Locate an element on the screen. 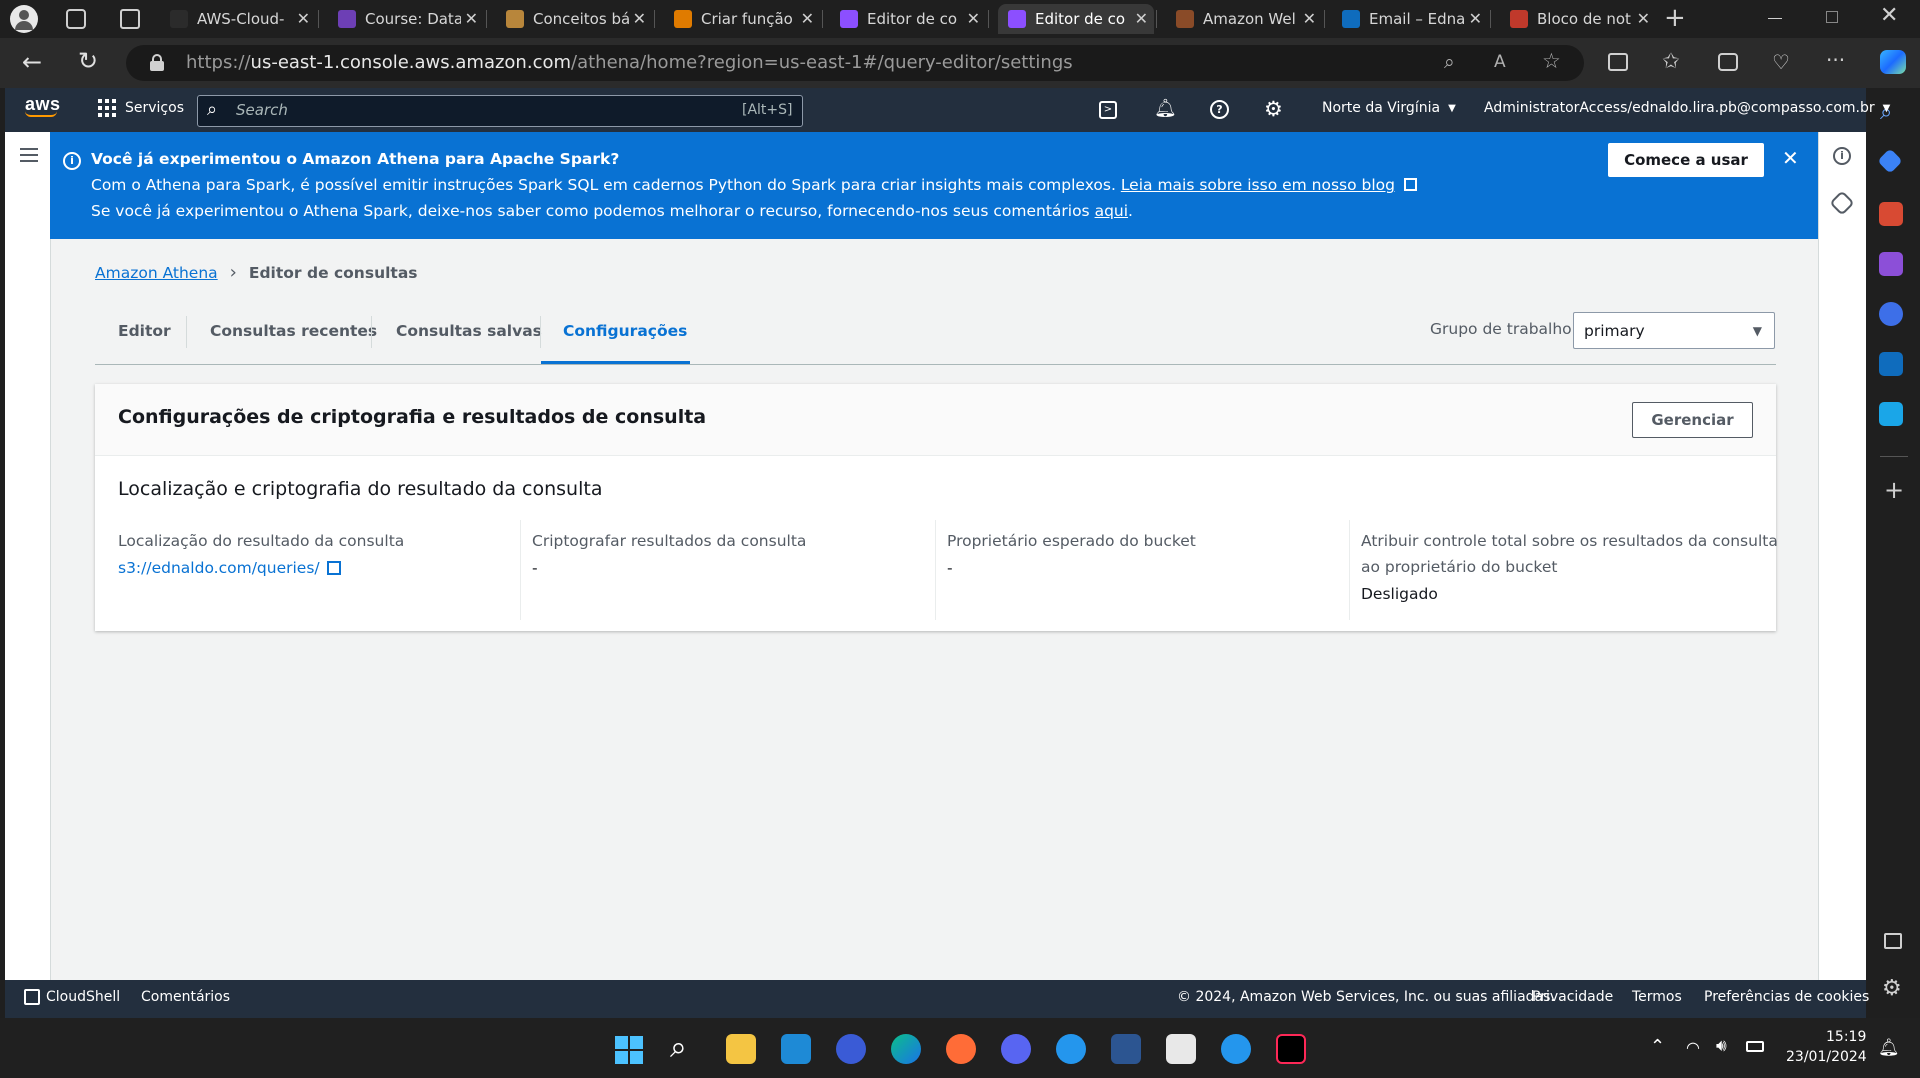 This screenshot has width=1920, height=1078. browser-essentials-icon: ♡ is located at coordinates (1781, 62).